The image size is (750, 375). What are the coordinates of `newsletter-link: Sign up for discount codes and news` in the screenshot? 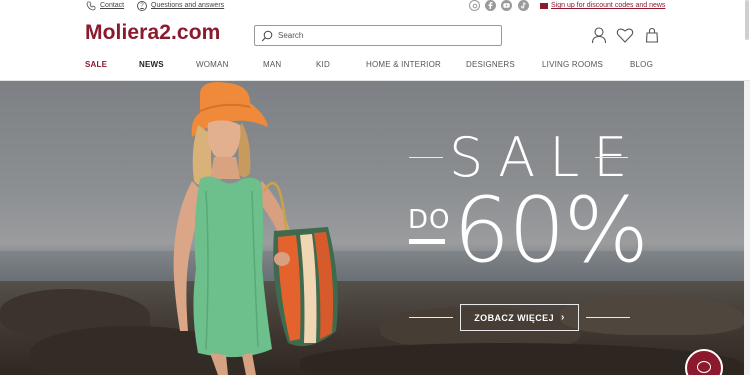 It's located at (602, 5).